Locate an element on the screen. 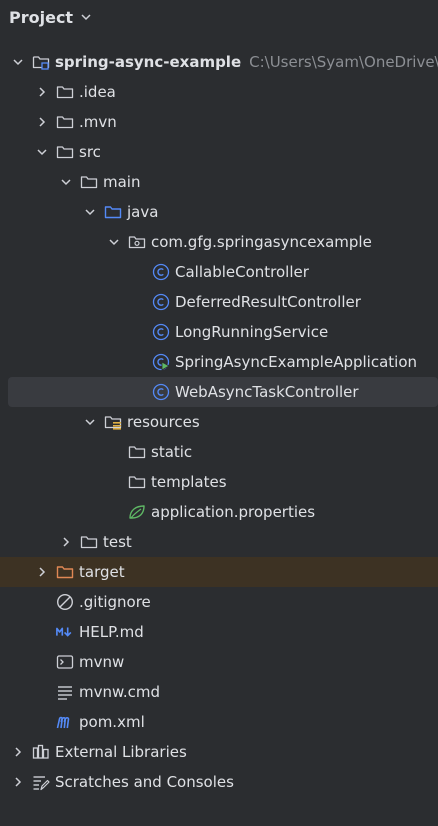 The width and height of the screenshot is (438, 826). ignore-file-icon is located at coordinates (65, 602).